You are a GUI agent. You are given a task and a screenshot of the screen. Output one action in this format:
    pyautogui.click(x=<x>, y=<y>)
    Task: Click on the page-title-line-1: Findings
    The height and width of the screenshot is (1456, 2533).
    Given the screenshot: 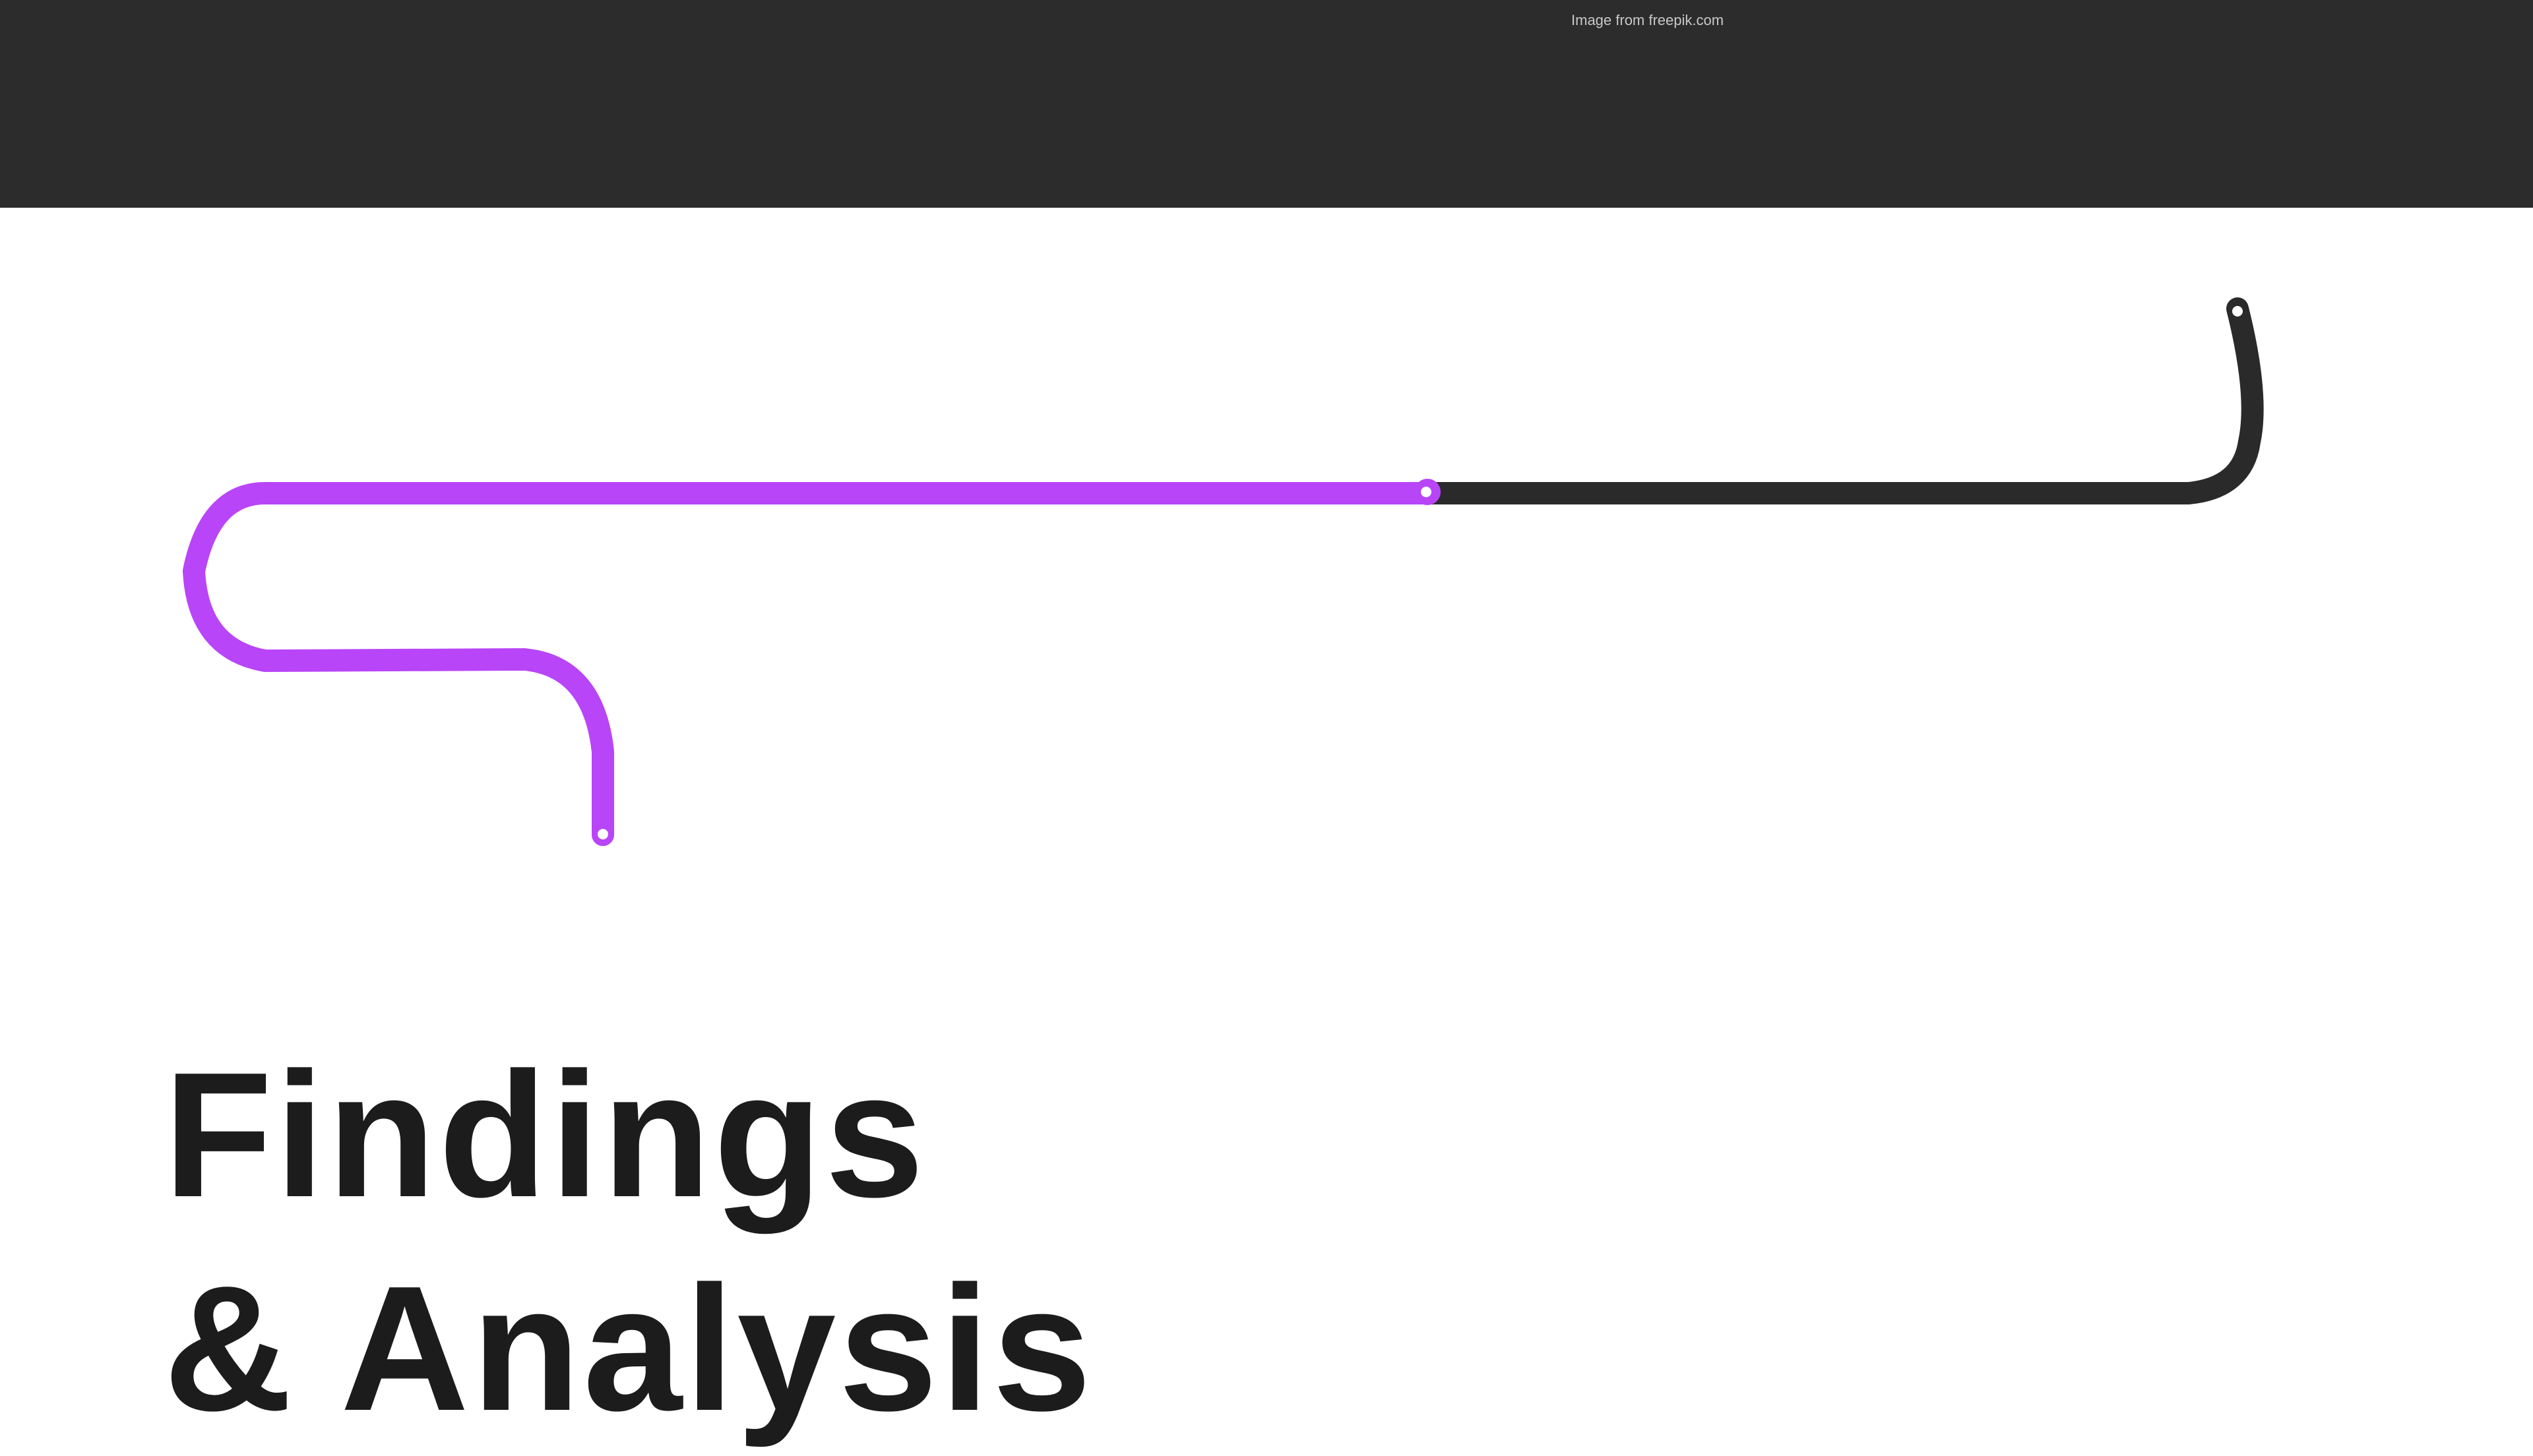 What is the action you would take?
    pyautogui.click(x=545, y=1135)
    